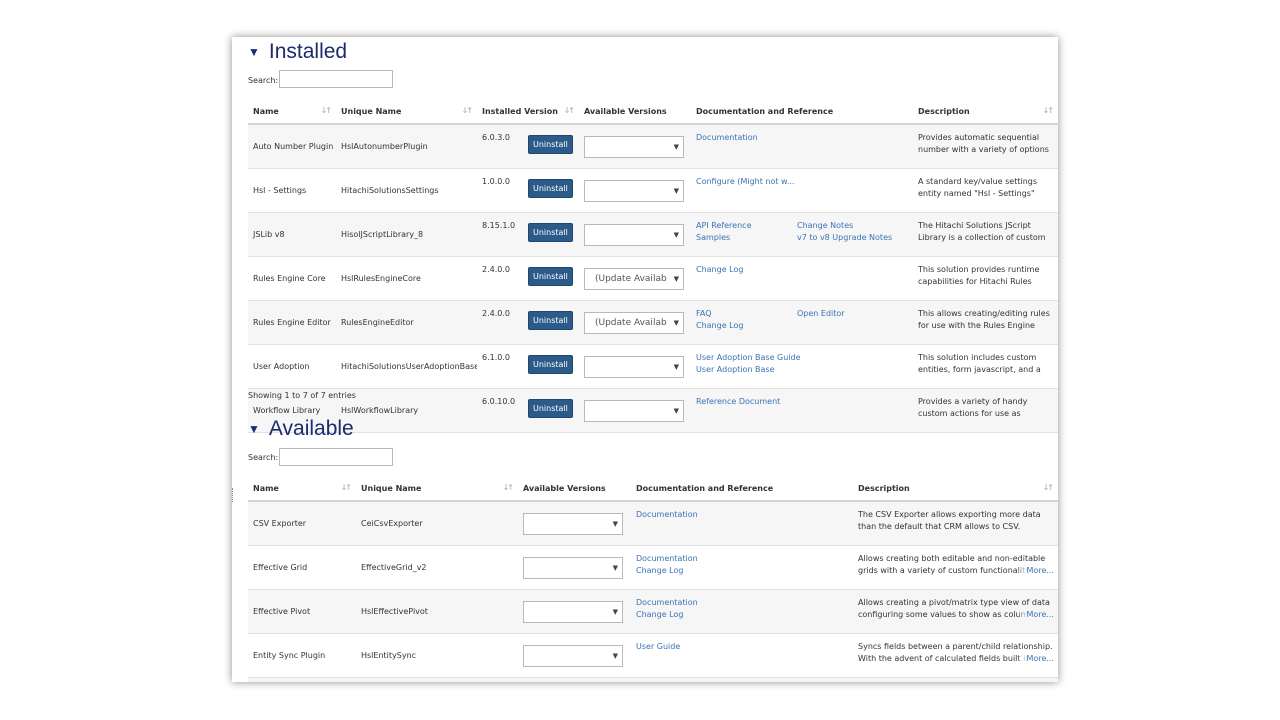 This screenshot has width=1280, height=720. What do you see at coordinates (326, 110) in the screenshot?
I see `sort-asc-icon: ↓↑` at bounding box center [326, 110].